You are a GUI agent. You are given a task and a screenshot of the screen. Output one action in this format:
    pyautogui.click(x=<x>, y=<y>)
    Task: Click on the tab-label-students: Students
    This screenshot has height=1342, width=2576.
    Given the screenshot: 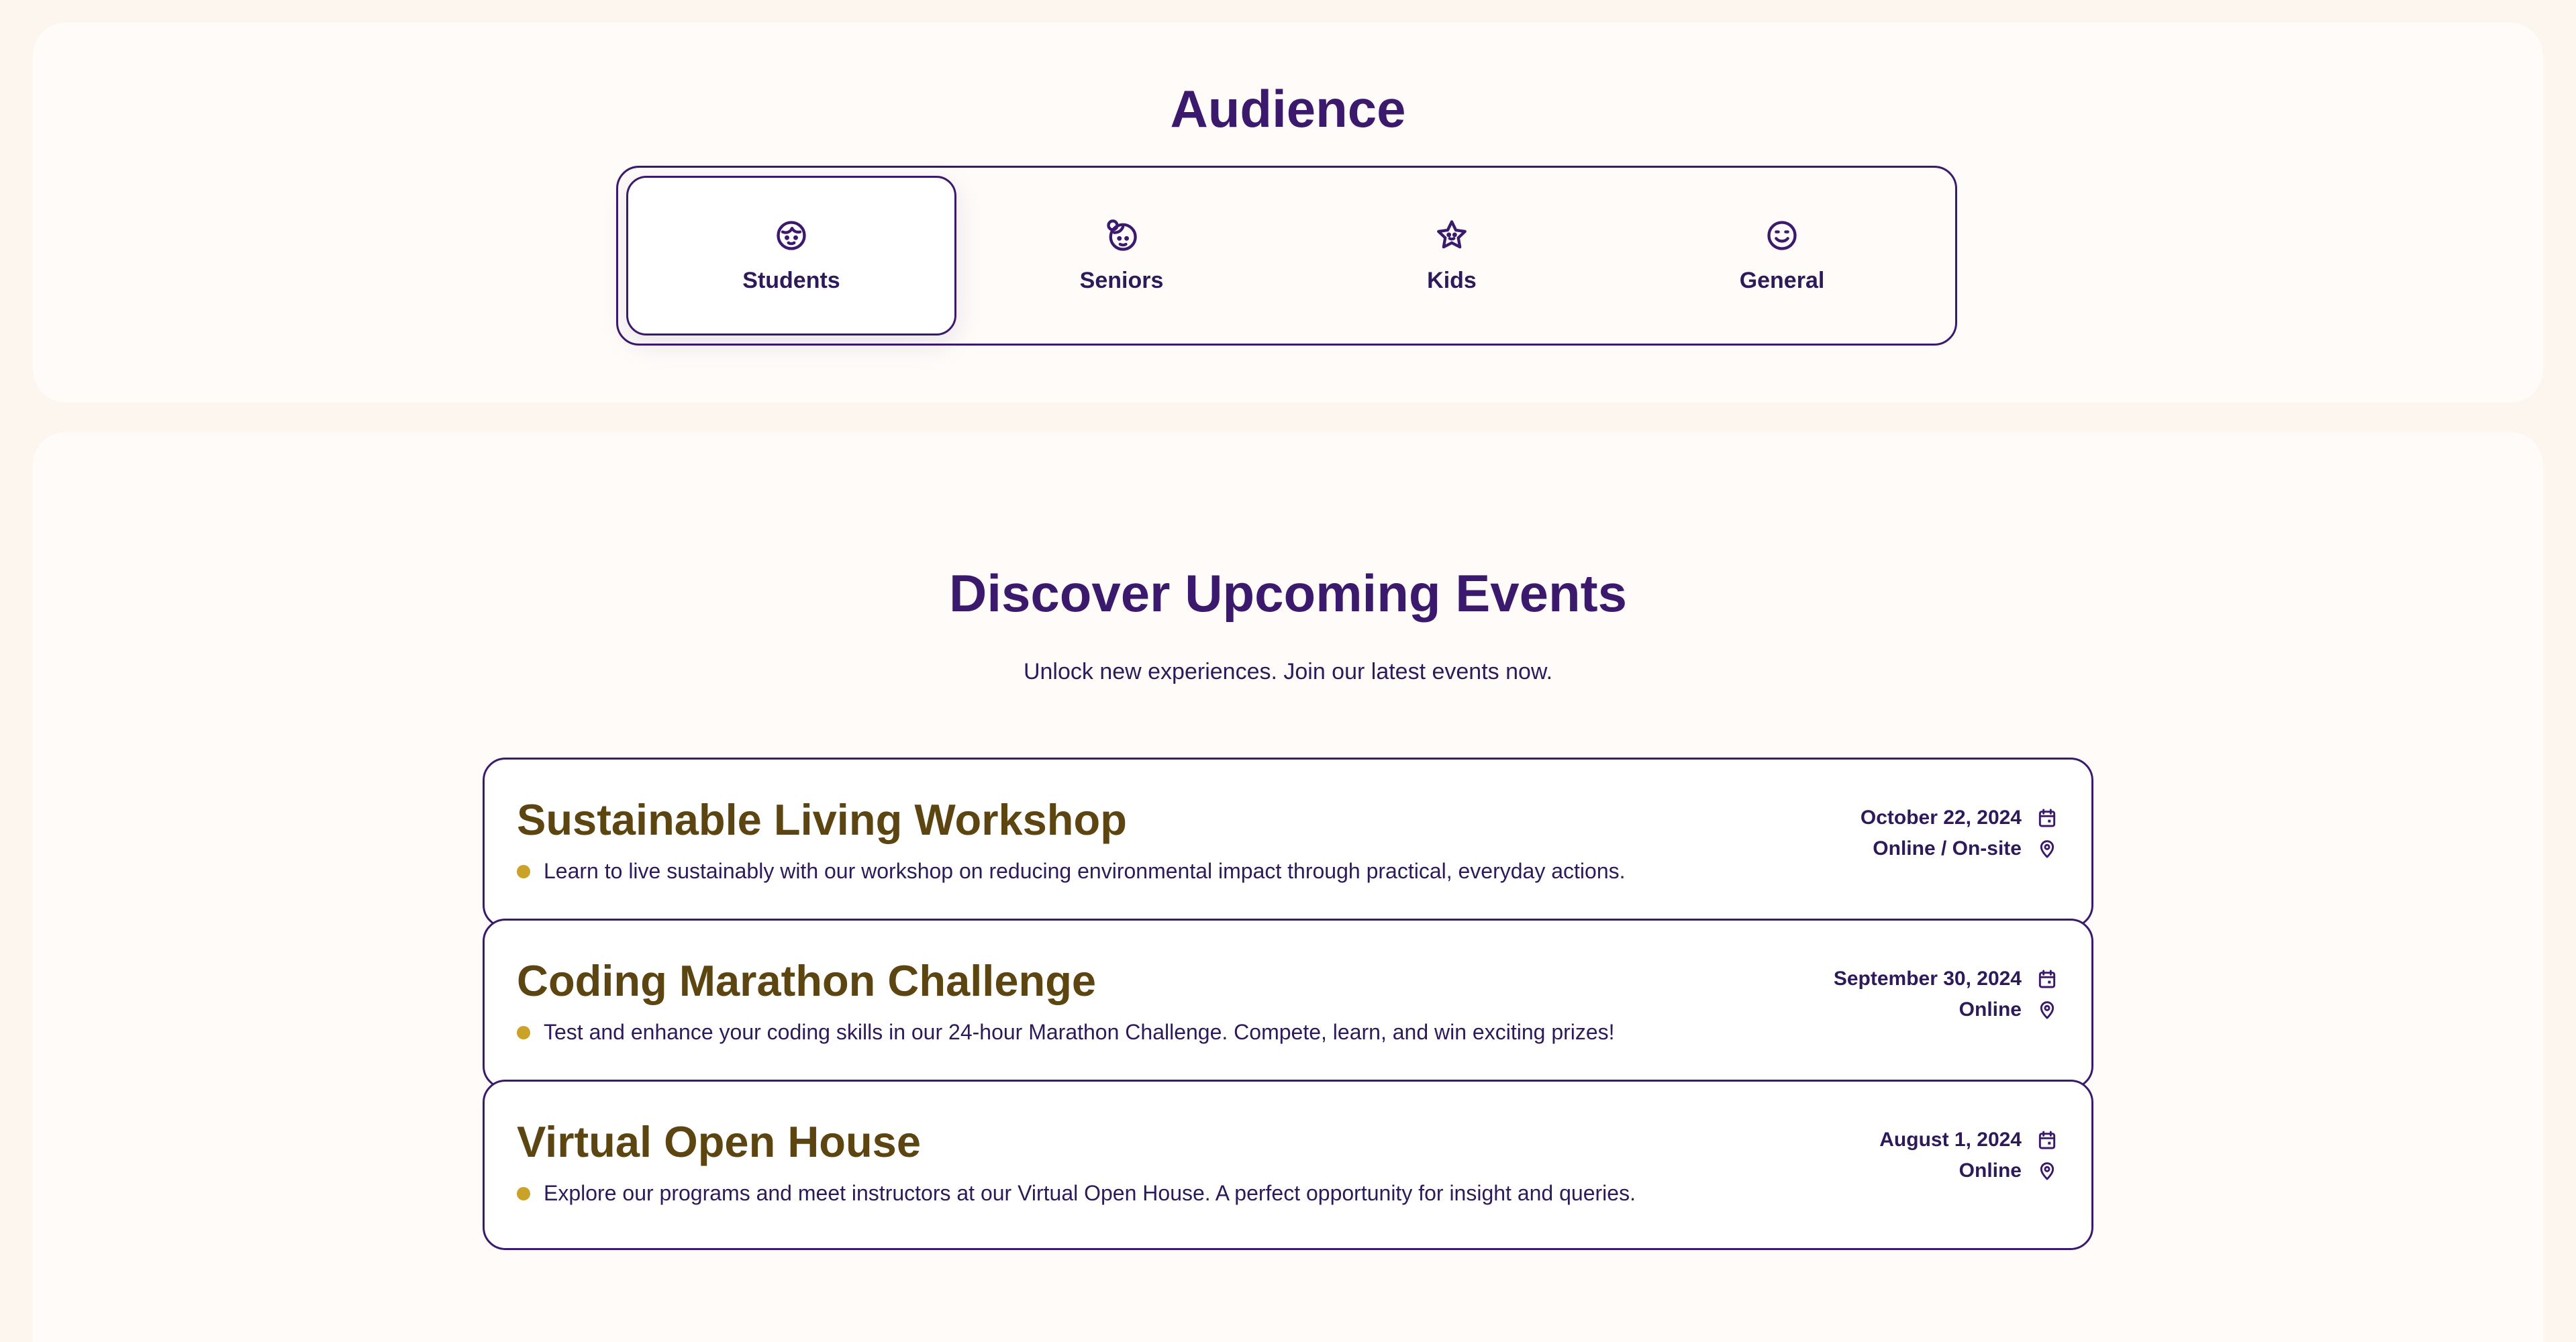 What is the action you would take?
    pyautogui.click(x=791, y=280)
    